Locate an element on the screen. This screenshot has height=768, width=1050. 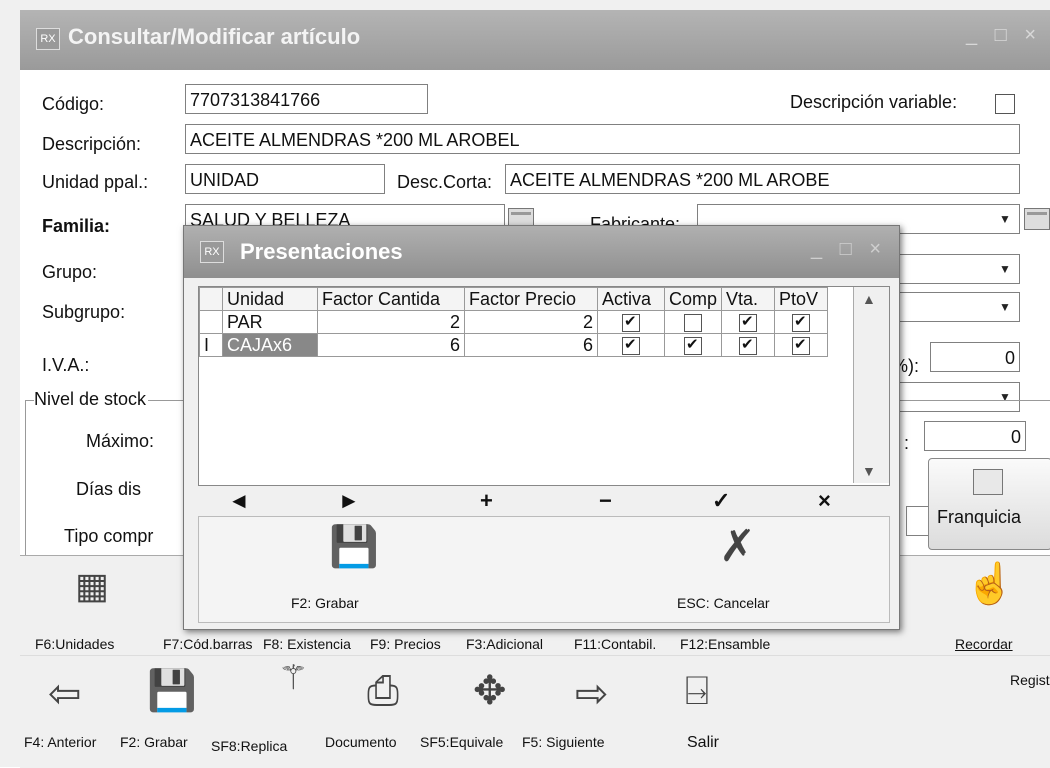
replica-button: SF8:Replica is located at coordinates (249, 746).